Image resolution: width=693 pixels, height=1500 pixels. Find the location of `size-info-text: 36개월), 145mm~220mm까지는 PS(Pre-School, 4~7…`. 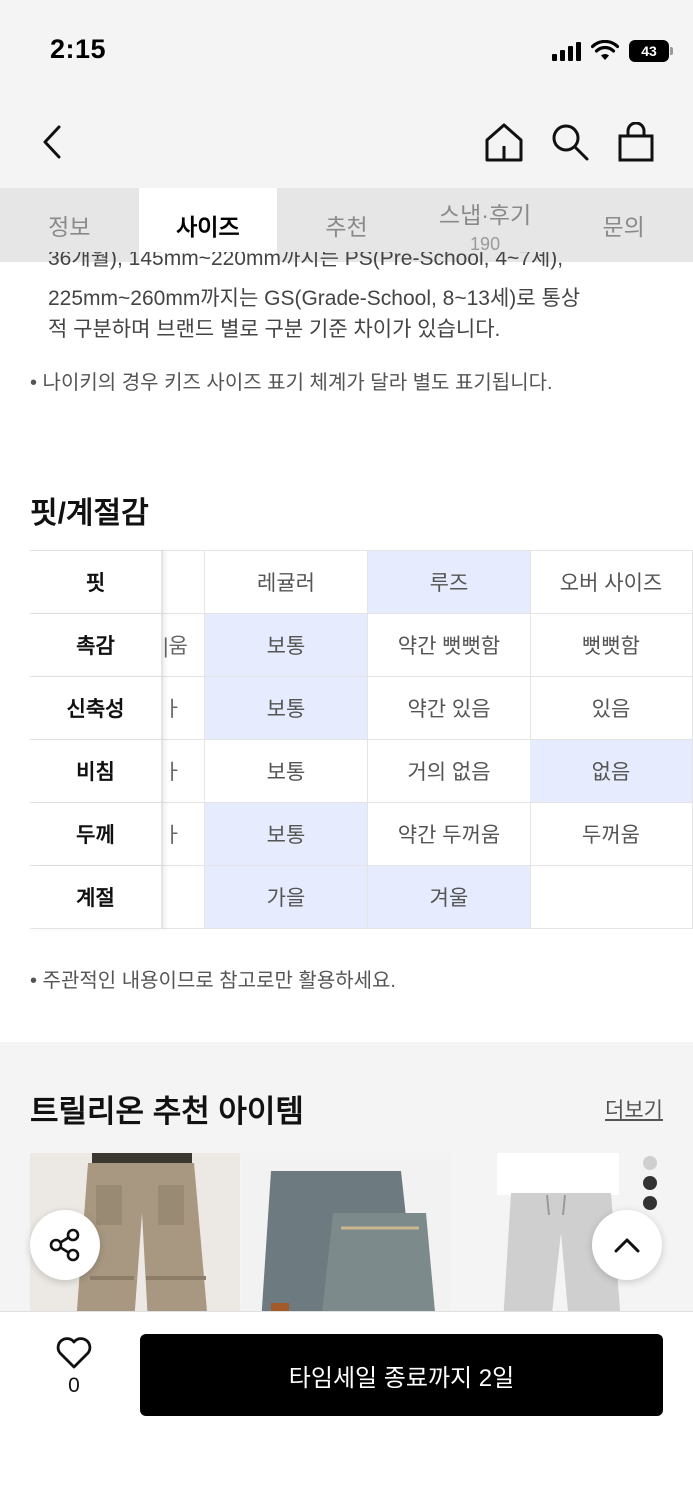

size-info-text: 36개월), 145mm~220mm까지는 PS(Pre-School, 4~7… is located at coordinates (306, 261).